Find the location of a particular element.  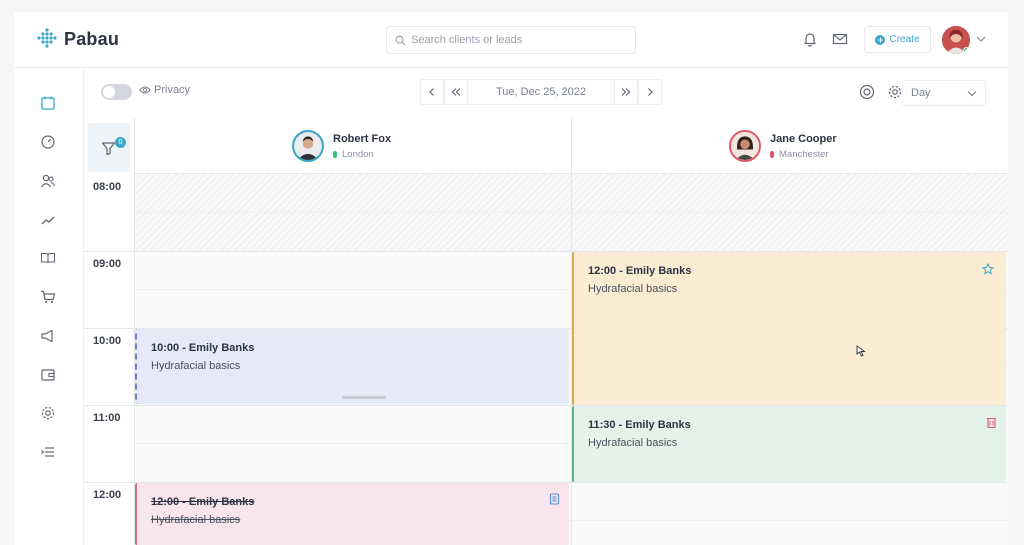

chevron-left-icon is located at coordinates (431, 92).